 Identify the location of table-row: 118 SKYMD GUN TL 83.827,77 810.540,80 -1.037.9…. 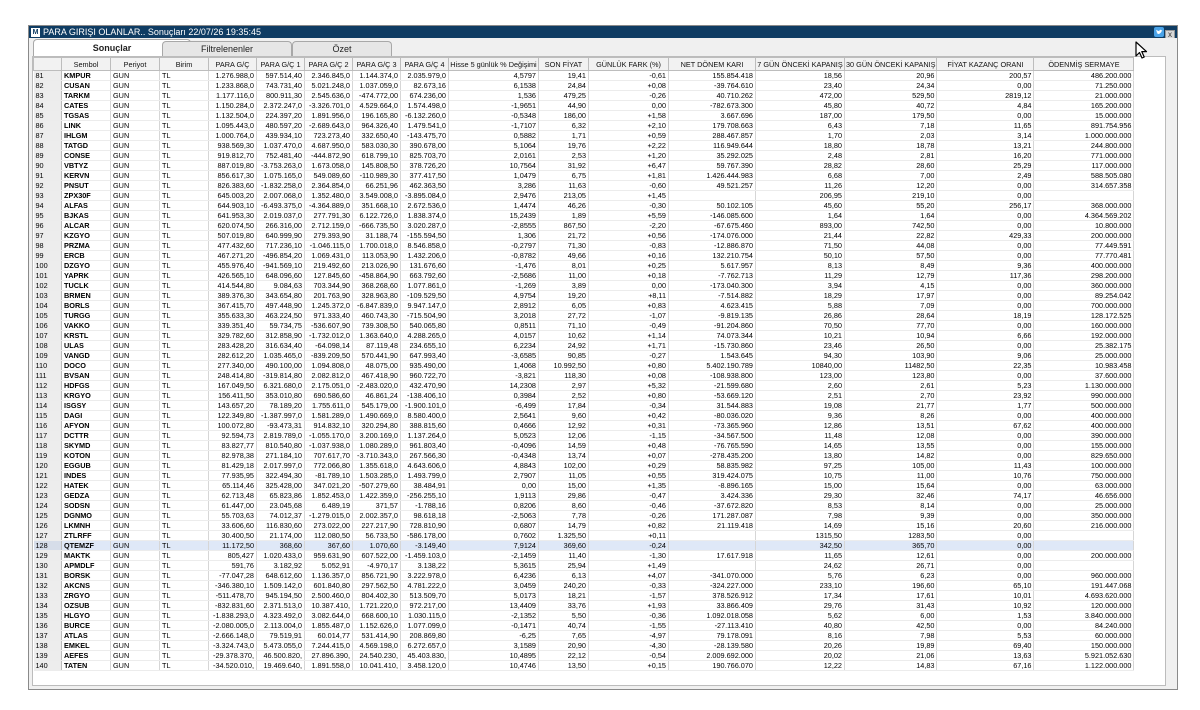
(584, 445).